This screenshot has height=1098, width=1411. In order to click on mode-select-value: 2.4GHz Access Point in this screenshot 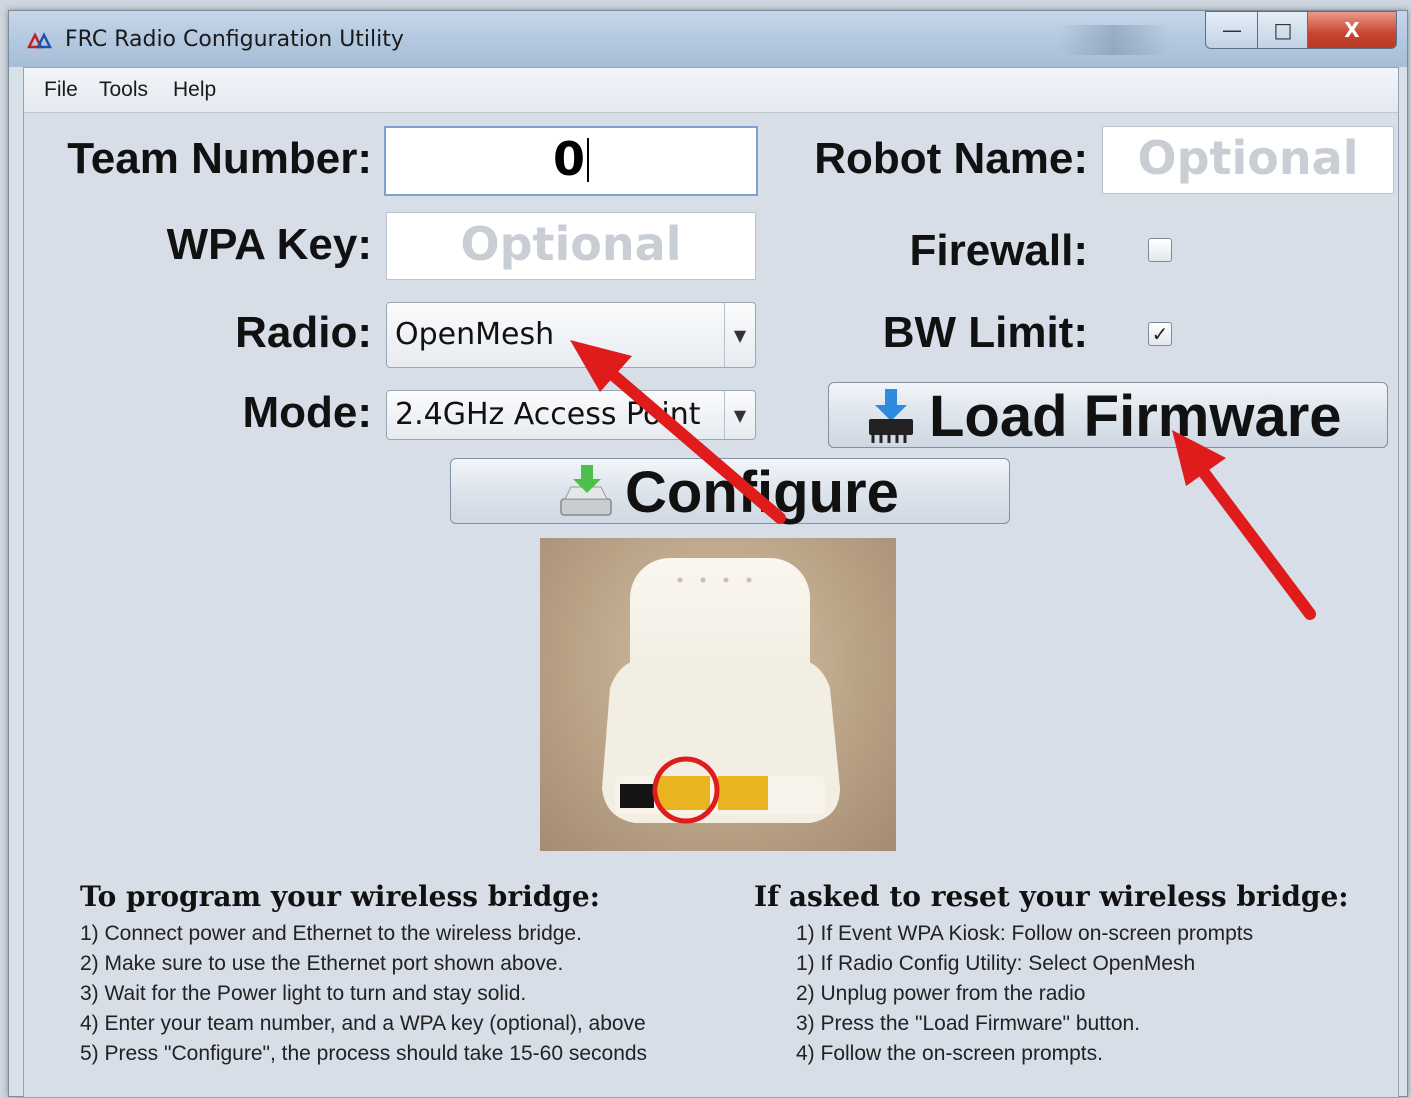, I will do `click(548, 414)`.